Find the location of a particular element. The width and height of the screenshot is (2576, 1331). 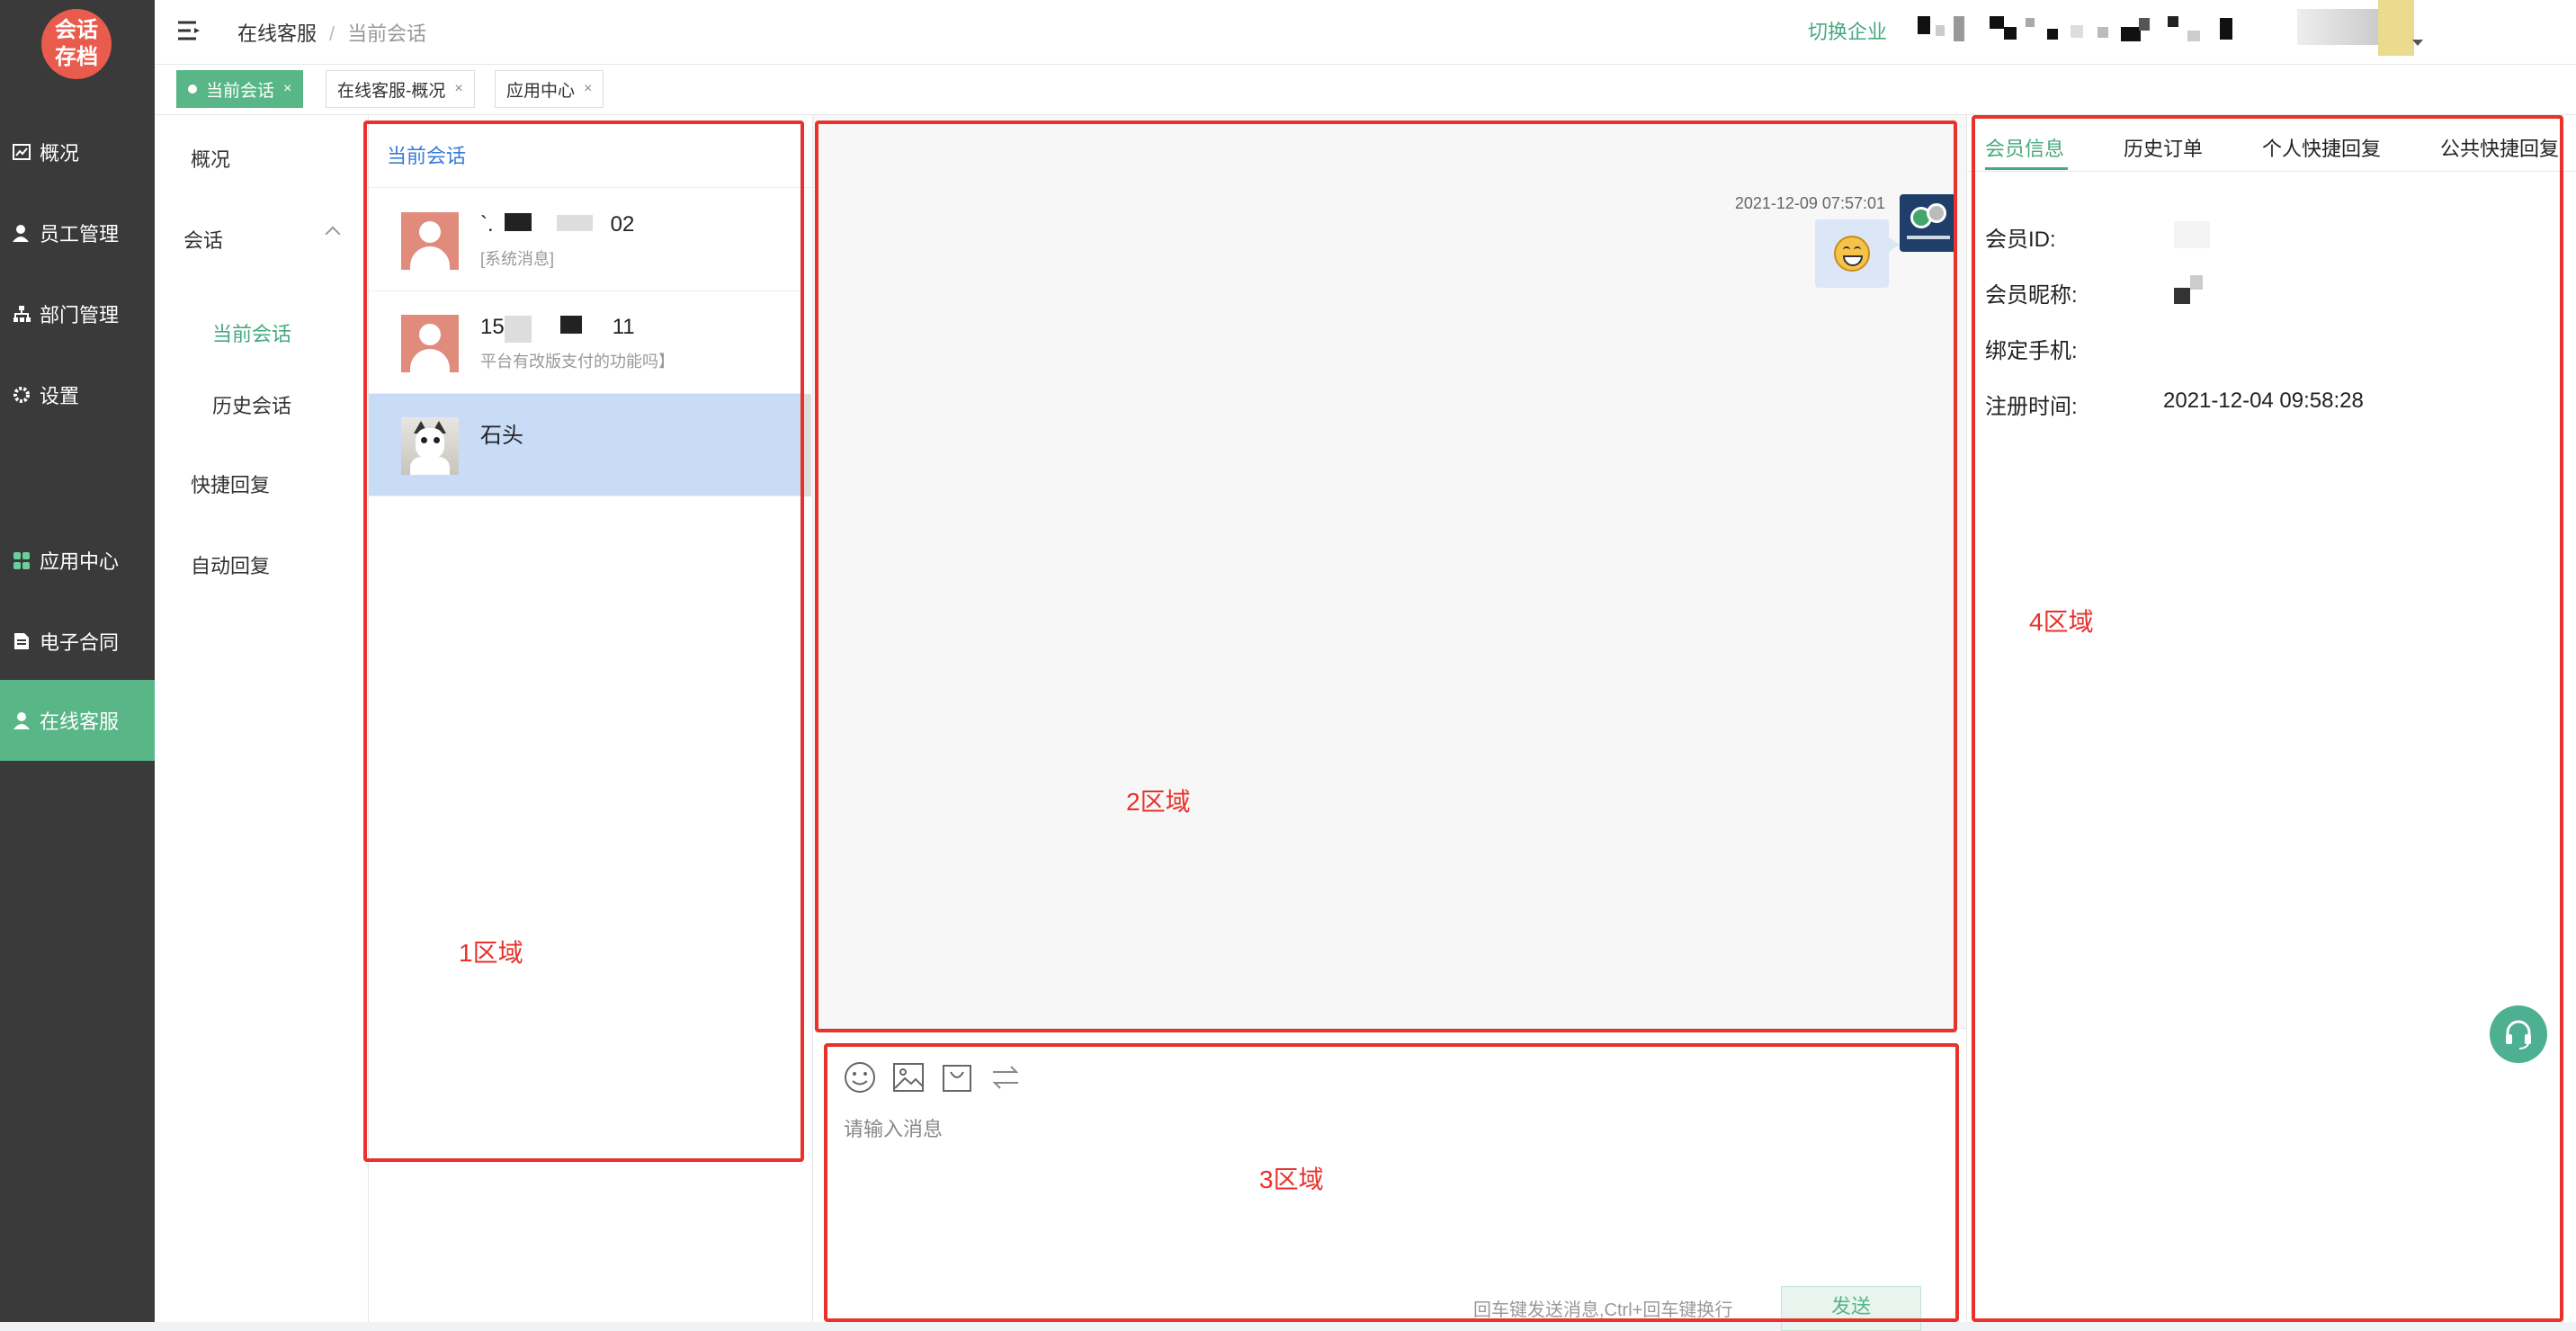

annotation-label-area-2: 2区域 is located at coordinates (1158, 802).